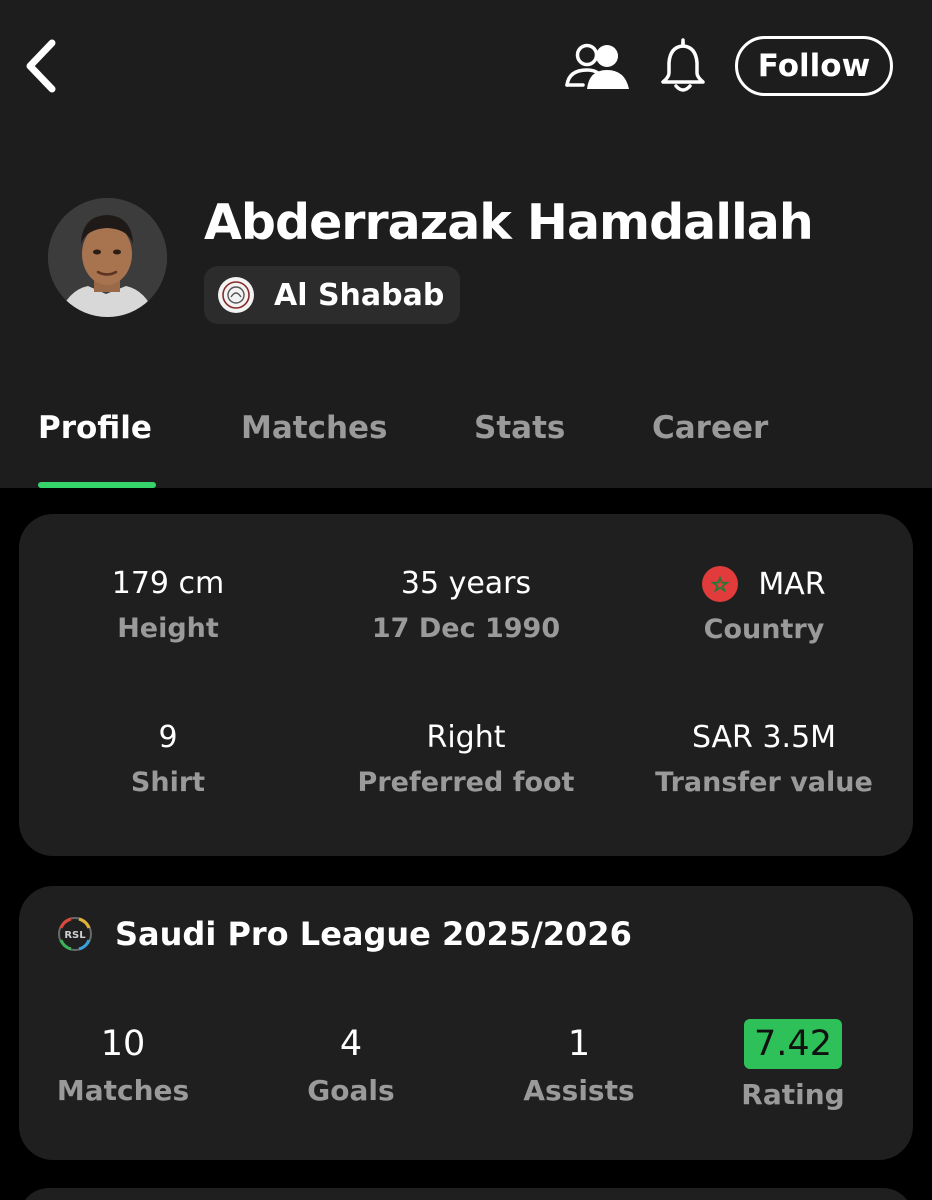 The height and width of the screenshot is (1200, 932). Describe the element at coordinates (466, 759) in the screenshot. I see `foot-cell: Right Preferred foot` at that location.